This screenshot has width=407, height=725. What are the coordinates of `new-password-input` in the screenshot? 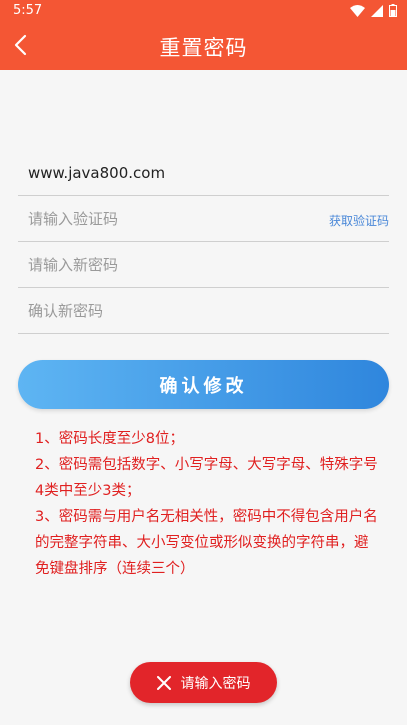 It's located at (163, 265).